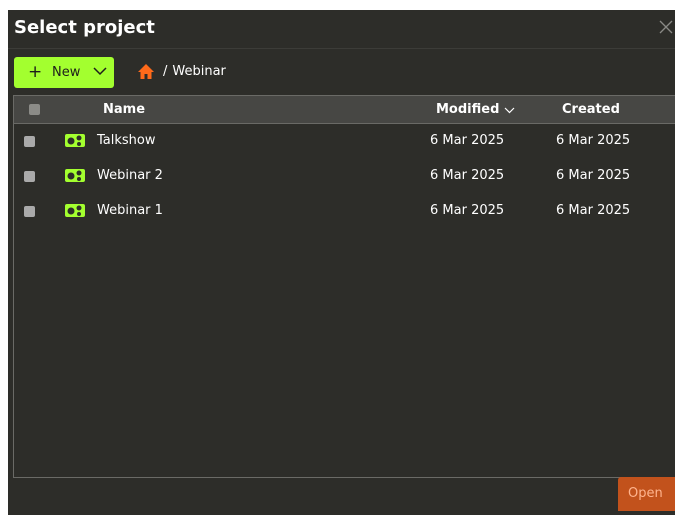  I want to click on dialog-titlebar: Select project, so click(341, 29).